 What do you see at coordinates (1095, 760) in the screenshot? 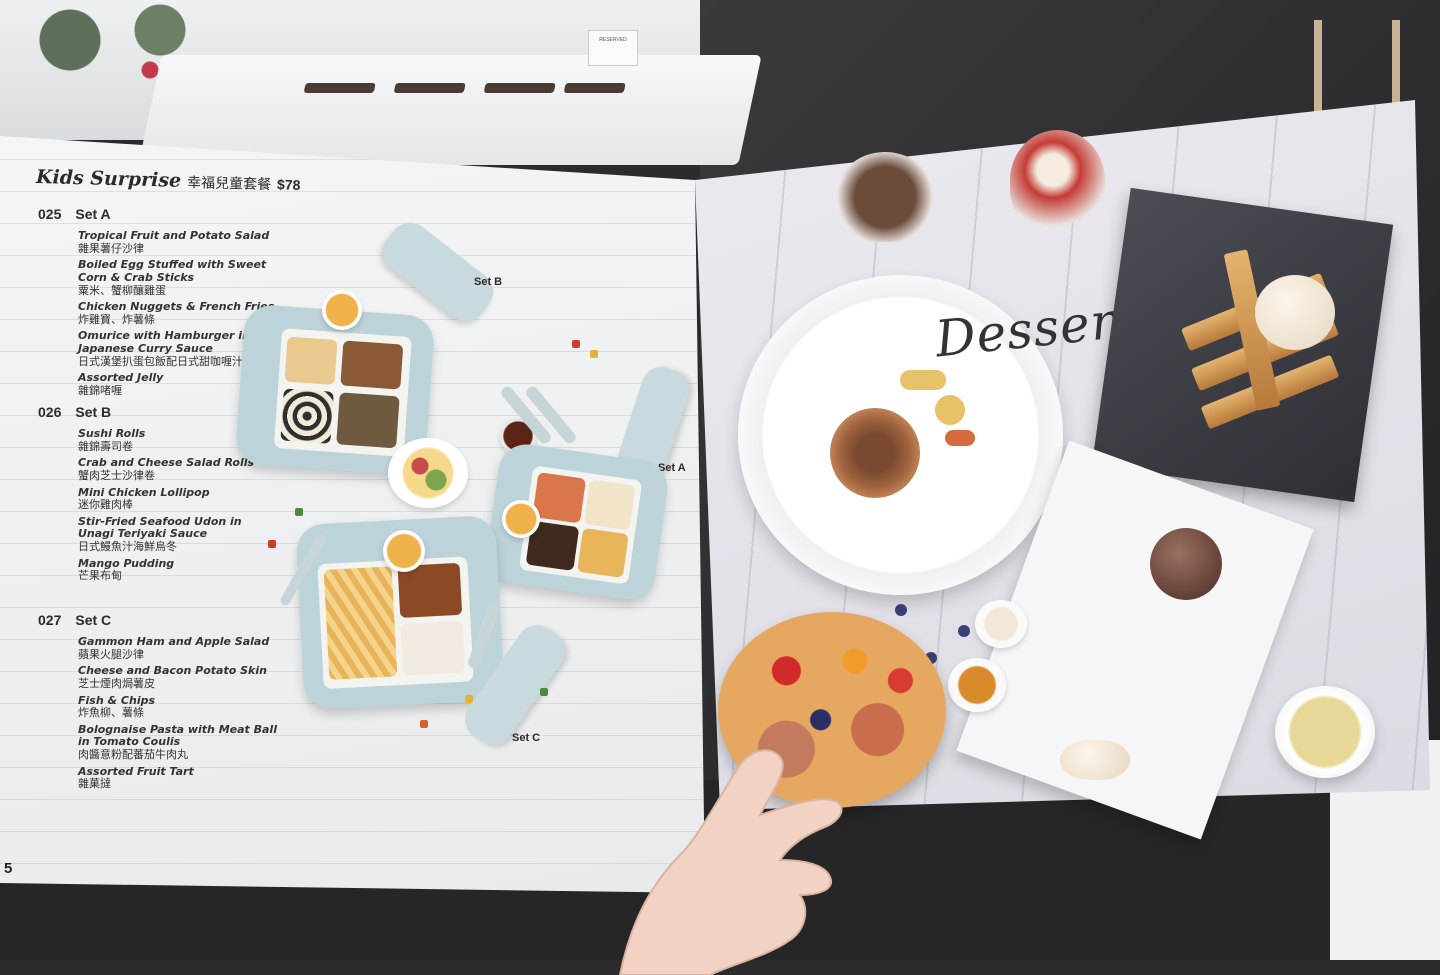
I see `sorbet-quenelle` at bounding box center [1095, 760].